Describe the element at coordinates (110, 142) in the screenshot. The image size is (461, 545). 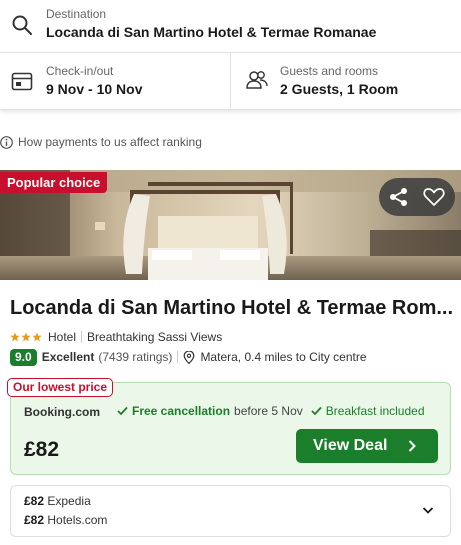
I see `payments-ranking-text: How payments to us affect ranking` at that location.